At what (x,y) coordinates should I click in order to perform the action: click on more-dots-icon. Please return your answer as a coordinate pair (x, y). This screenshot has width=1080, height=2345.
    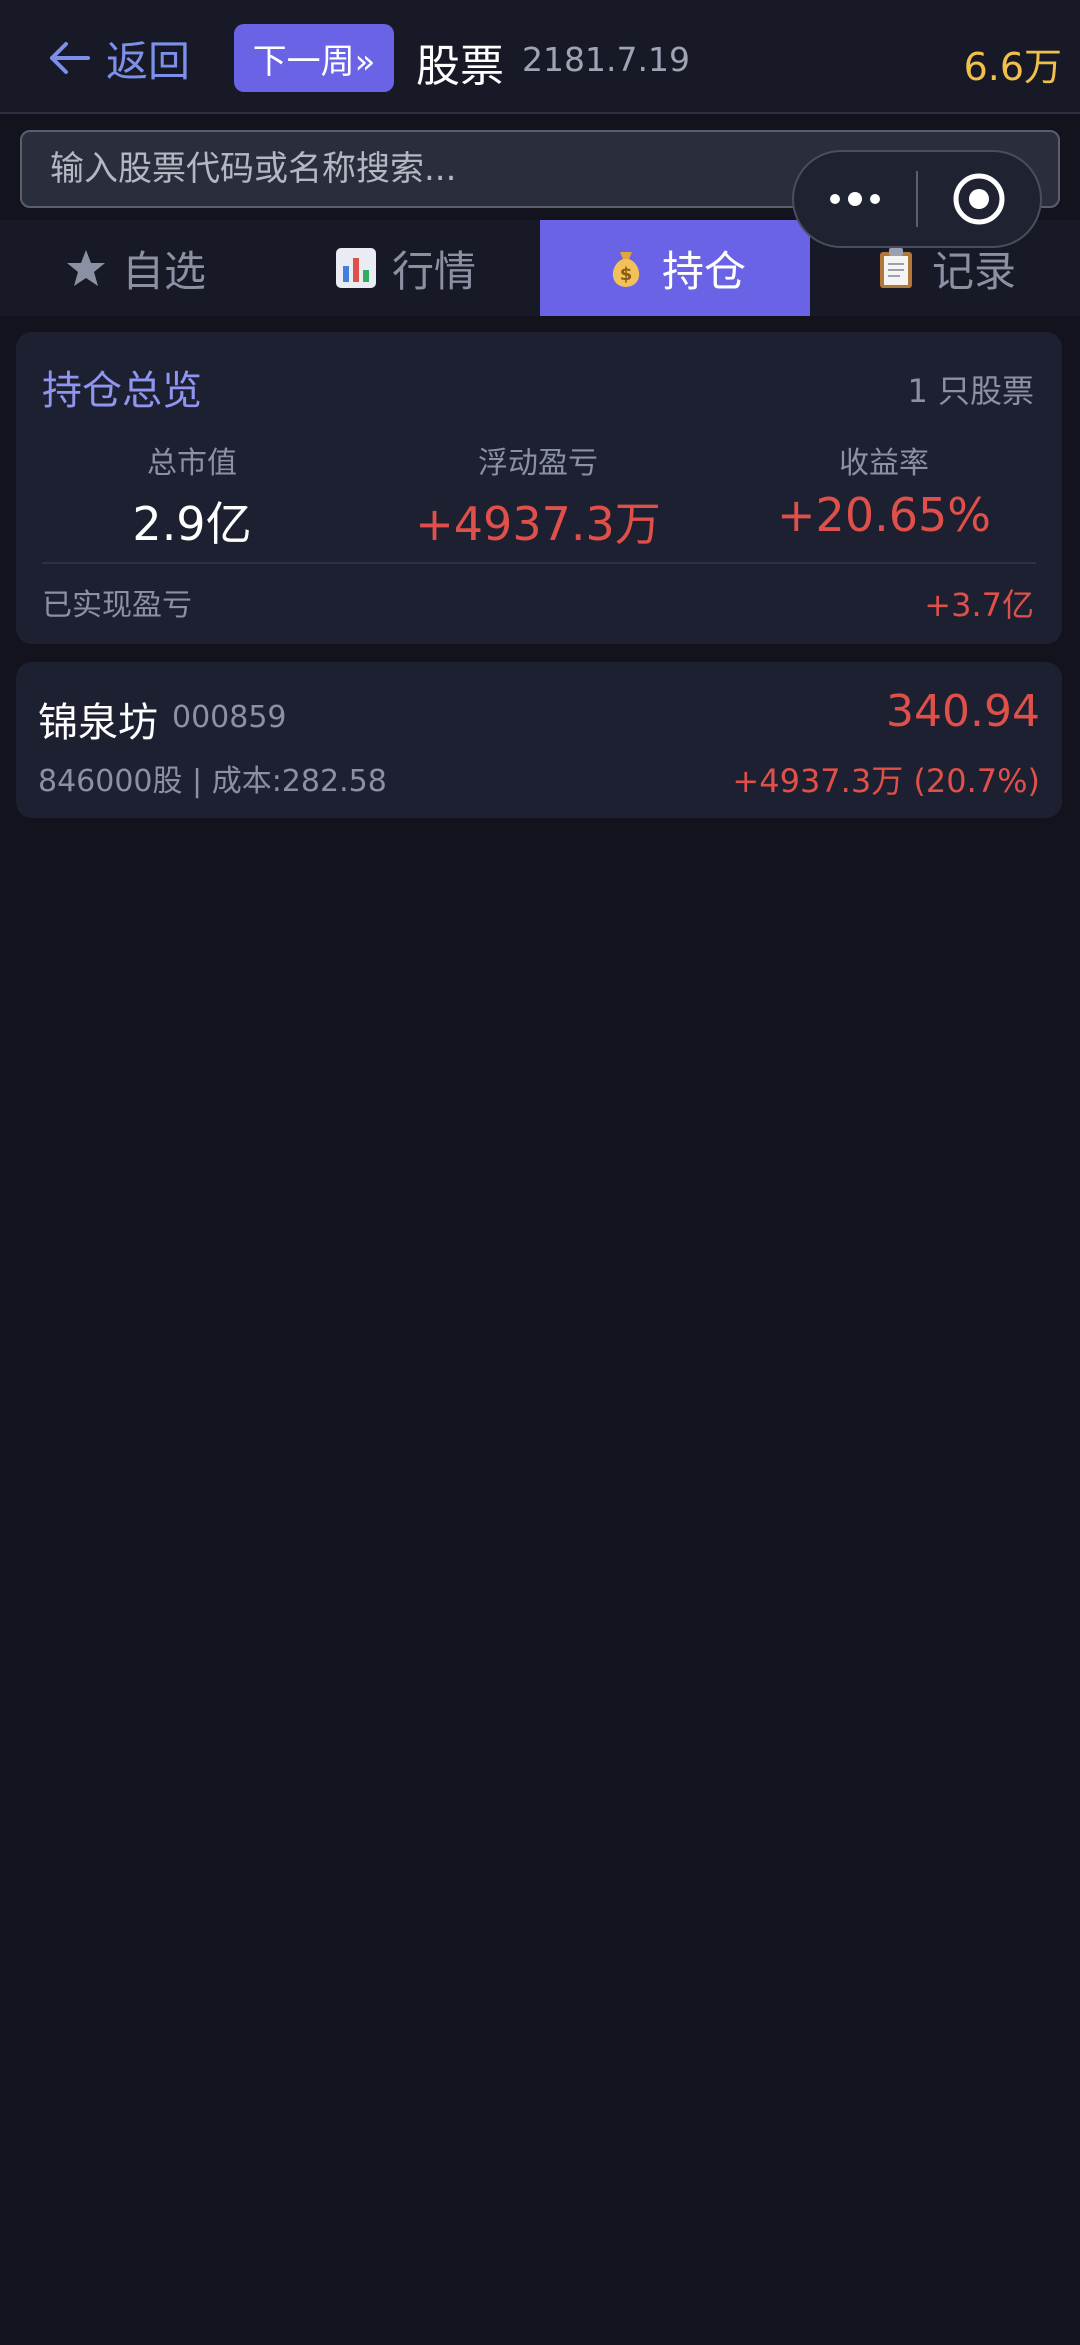
    Looking at the image, I should click on (855, 199).